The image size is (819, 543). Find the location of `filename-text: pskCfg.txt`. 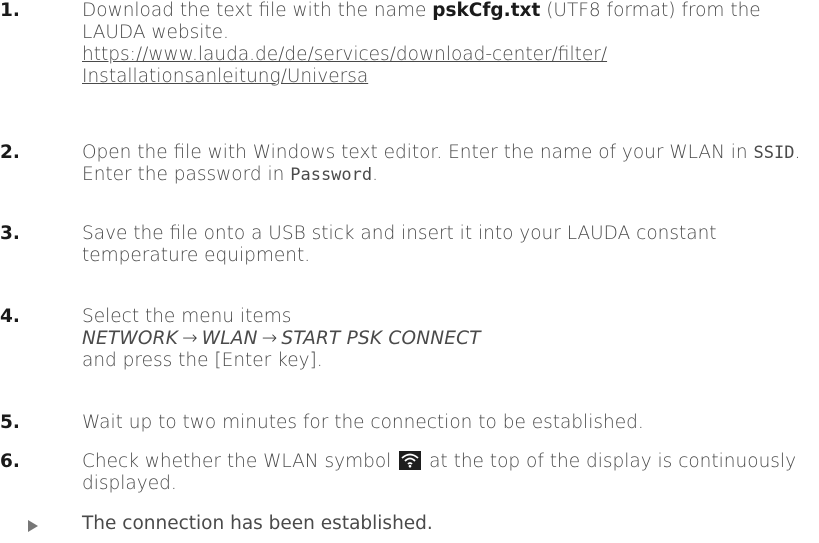

filename-text: pskCfg.txt is located at coordinates (486, 10).